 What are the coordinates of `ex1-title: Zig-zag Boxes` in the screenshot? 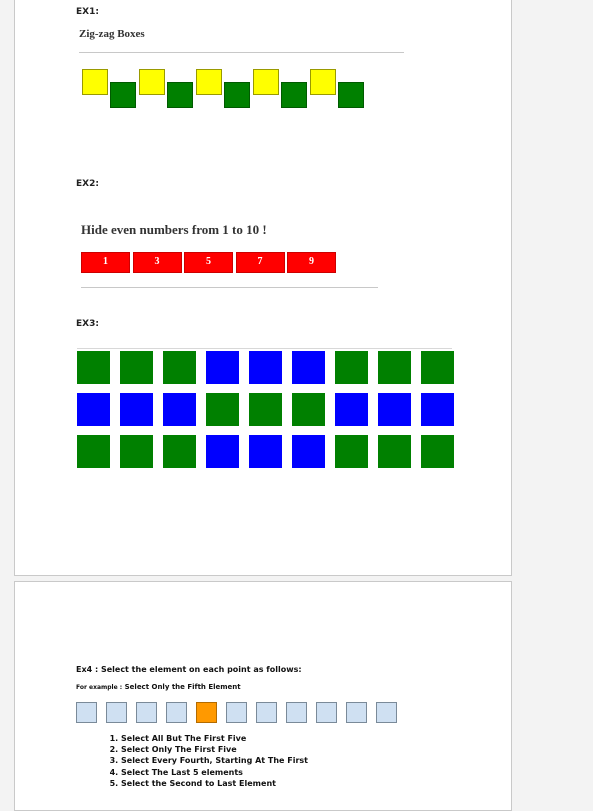 It's located at (112, 34).